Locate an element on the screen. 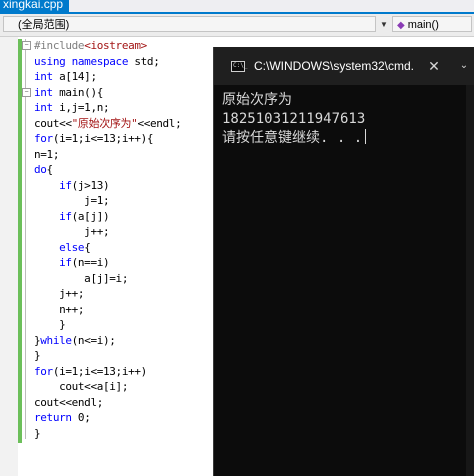  navigation-bar: (全局范围) ▼ ◆ main() is located at coordinates (237, 25).